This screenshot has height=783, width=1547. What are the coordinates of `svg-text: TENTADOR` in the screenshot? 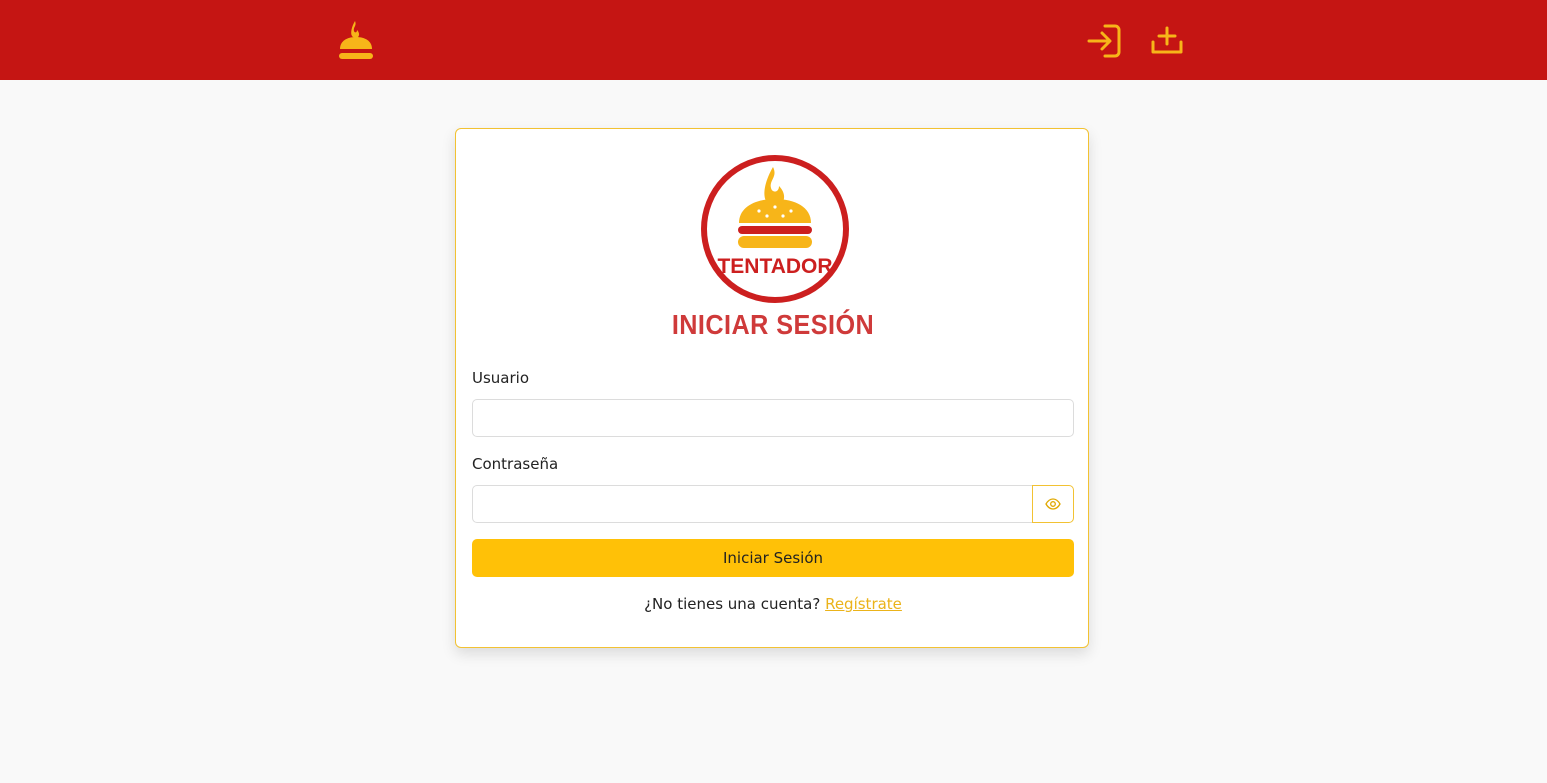 It's located at (774, 266).